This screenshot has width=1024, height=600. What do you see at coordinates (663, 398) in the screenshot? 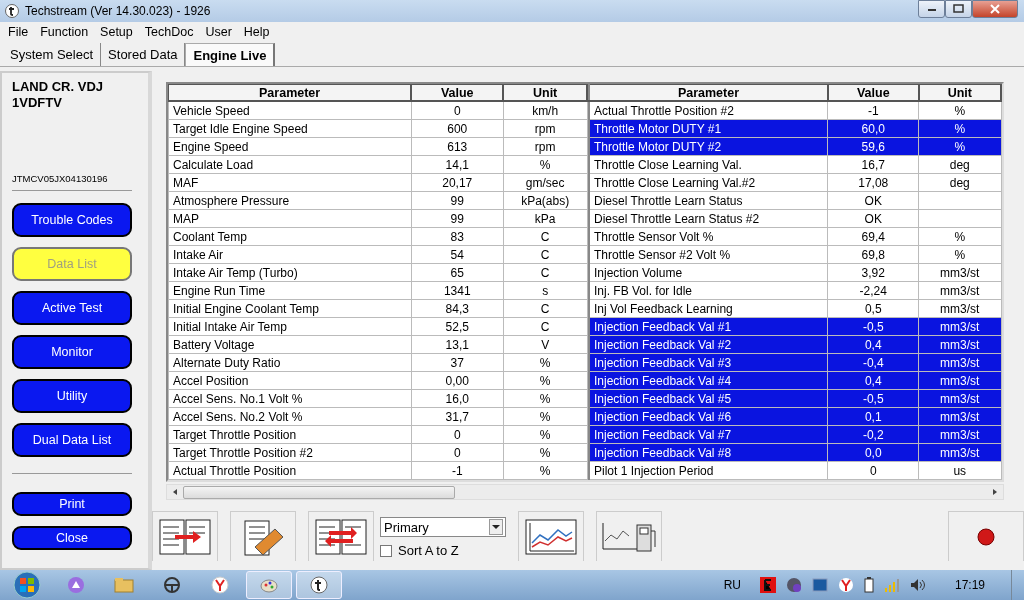
I see `parameter-name: Injection Feedback Val #5` at bounding box center [663, 398].